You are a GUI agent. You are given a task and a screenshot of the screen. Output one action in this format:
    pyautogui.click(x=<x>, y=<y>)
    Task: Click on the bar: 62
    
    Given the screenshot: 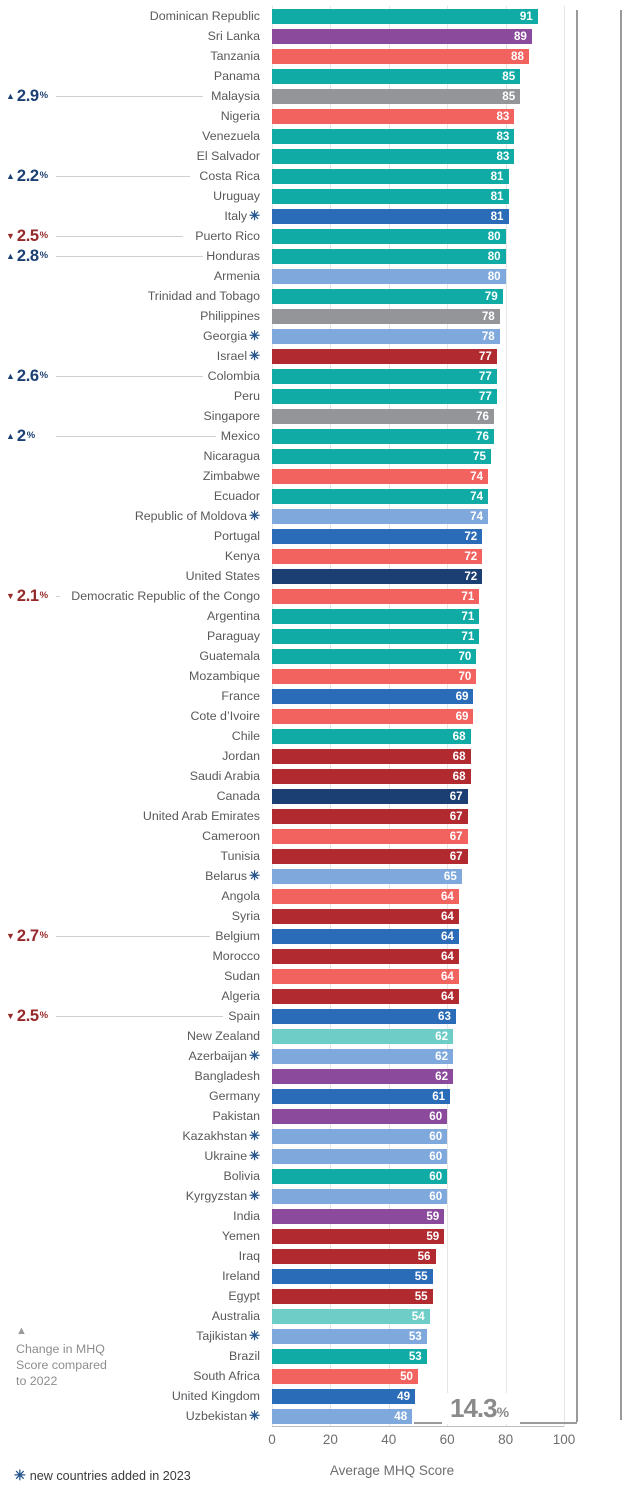 What is the action you would take?
    pyautogui.click(x=363, y=1036)
    